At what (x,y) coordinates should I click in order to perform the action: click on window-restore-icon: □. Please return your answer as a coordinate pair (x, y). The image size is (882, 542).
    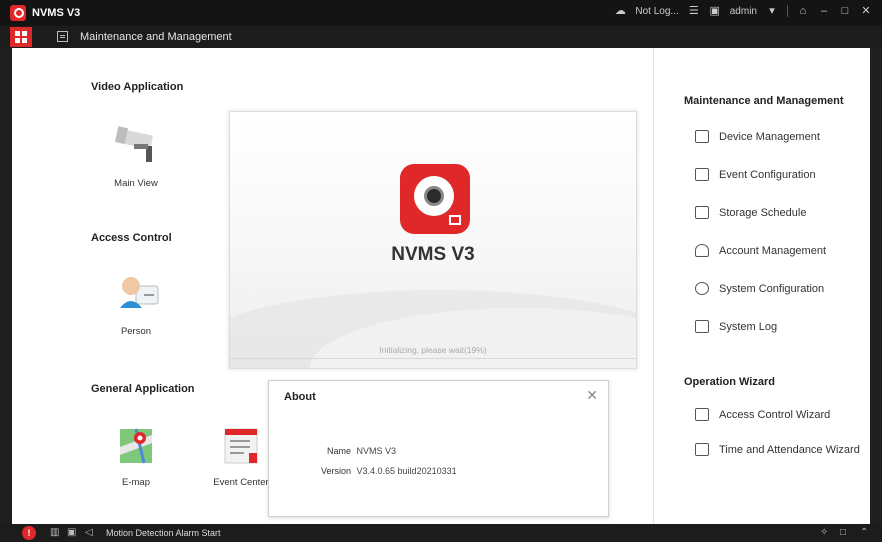
    Looking at the image, I should click on (843, 532).